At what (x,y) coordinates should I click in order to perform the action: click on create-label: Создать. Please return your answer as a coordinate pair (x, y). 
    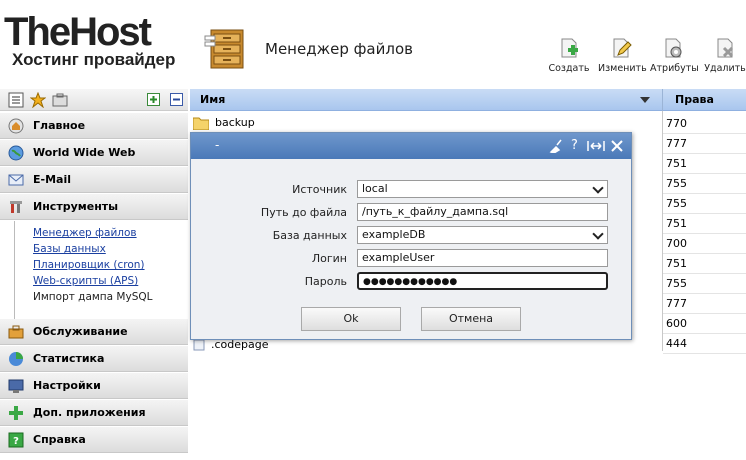
    Looking at the image, I should click on (569, 68).